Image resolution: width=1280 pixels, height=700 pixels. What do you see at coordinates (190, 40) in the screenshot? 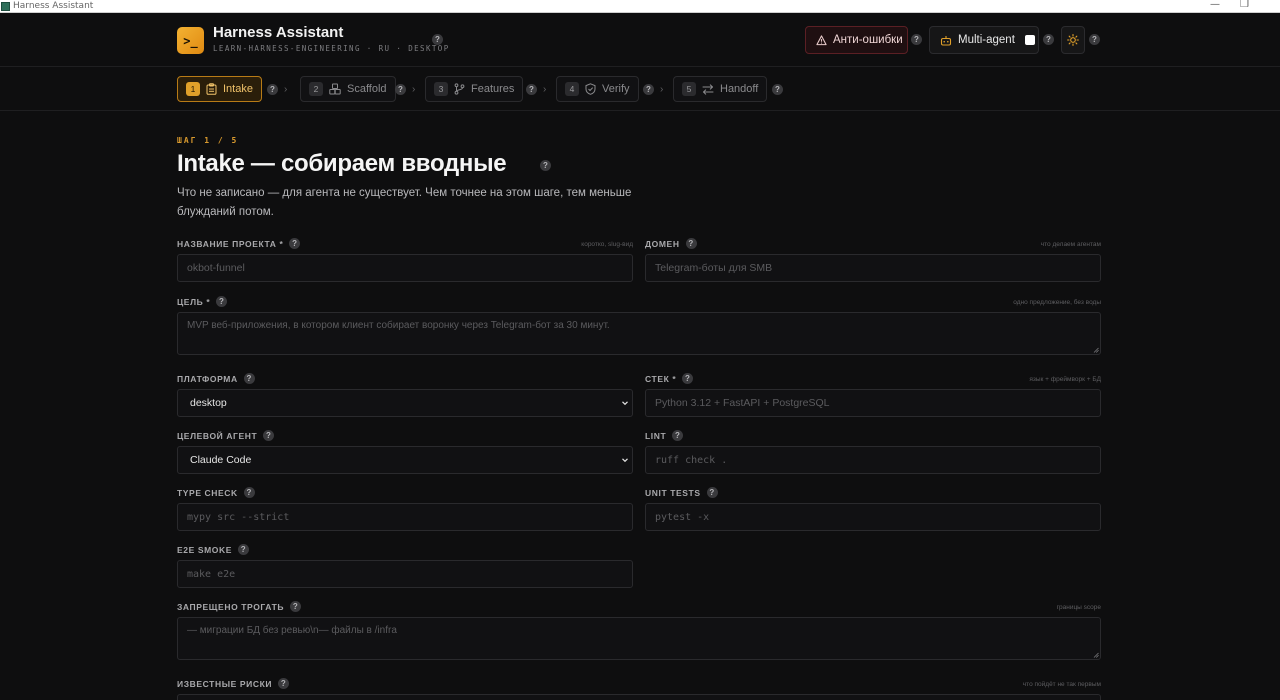
I see `app-logo: >_` at bounding box center [190, 40].